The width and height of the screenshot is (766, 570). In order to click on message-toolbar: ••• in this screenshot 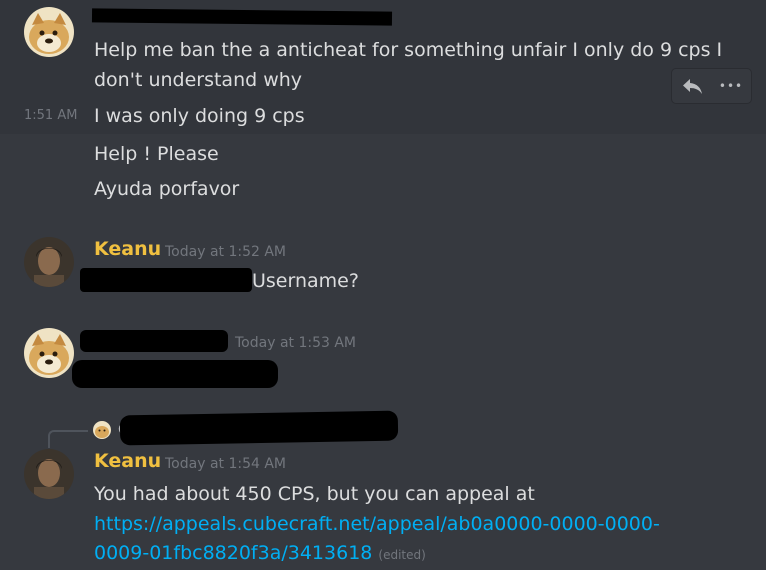, I will do `click(711, 86)`.